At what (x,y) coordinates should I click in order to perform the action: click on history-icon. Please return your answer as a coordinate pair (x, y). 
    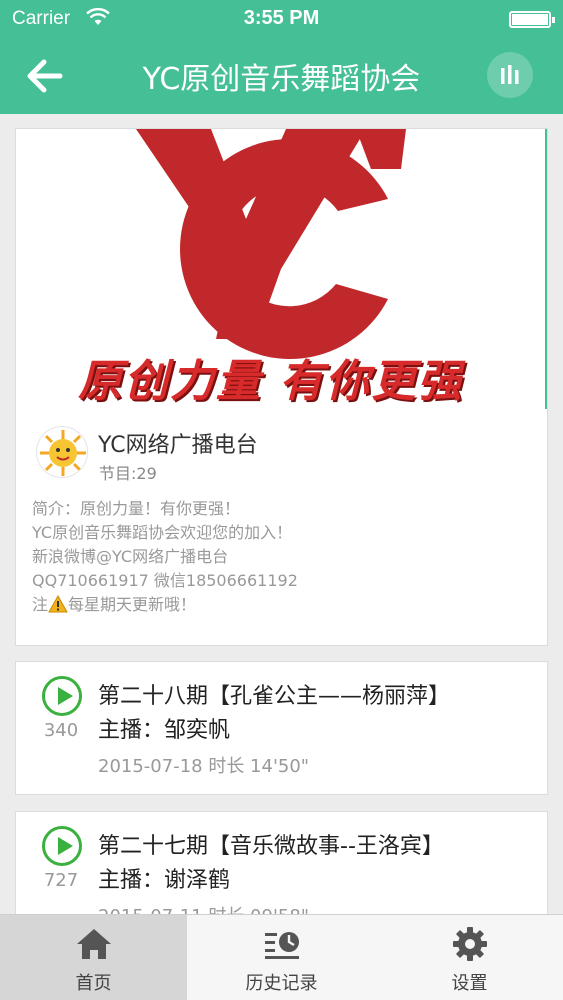
    Looking at the image, I should click on (282, 945).